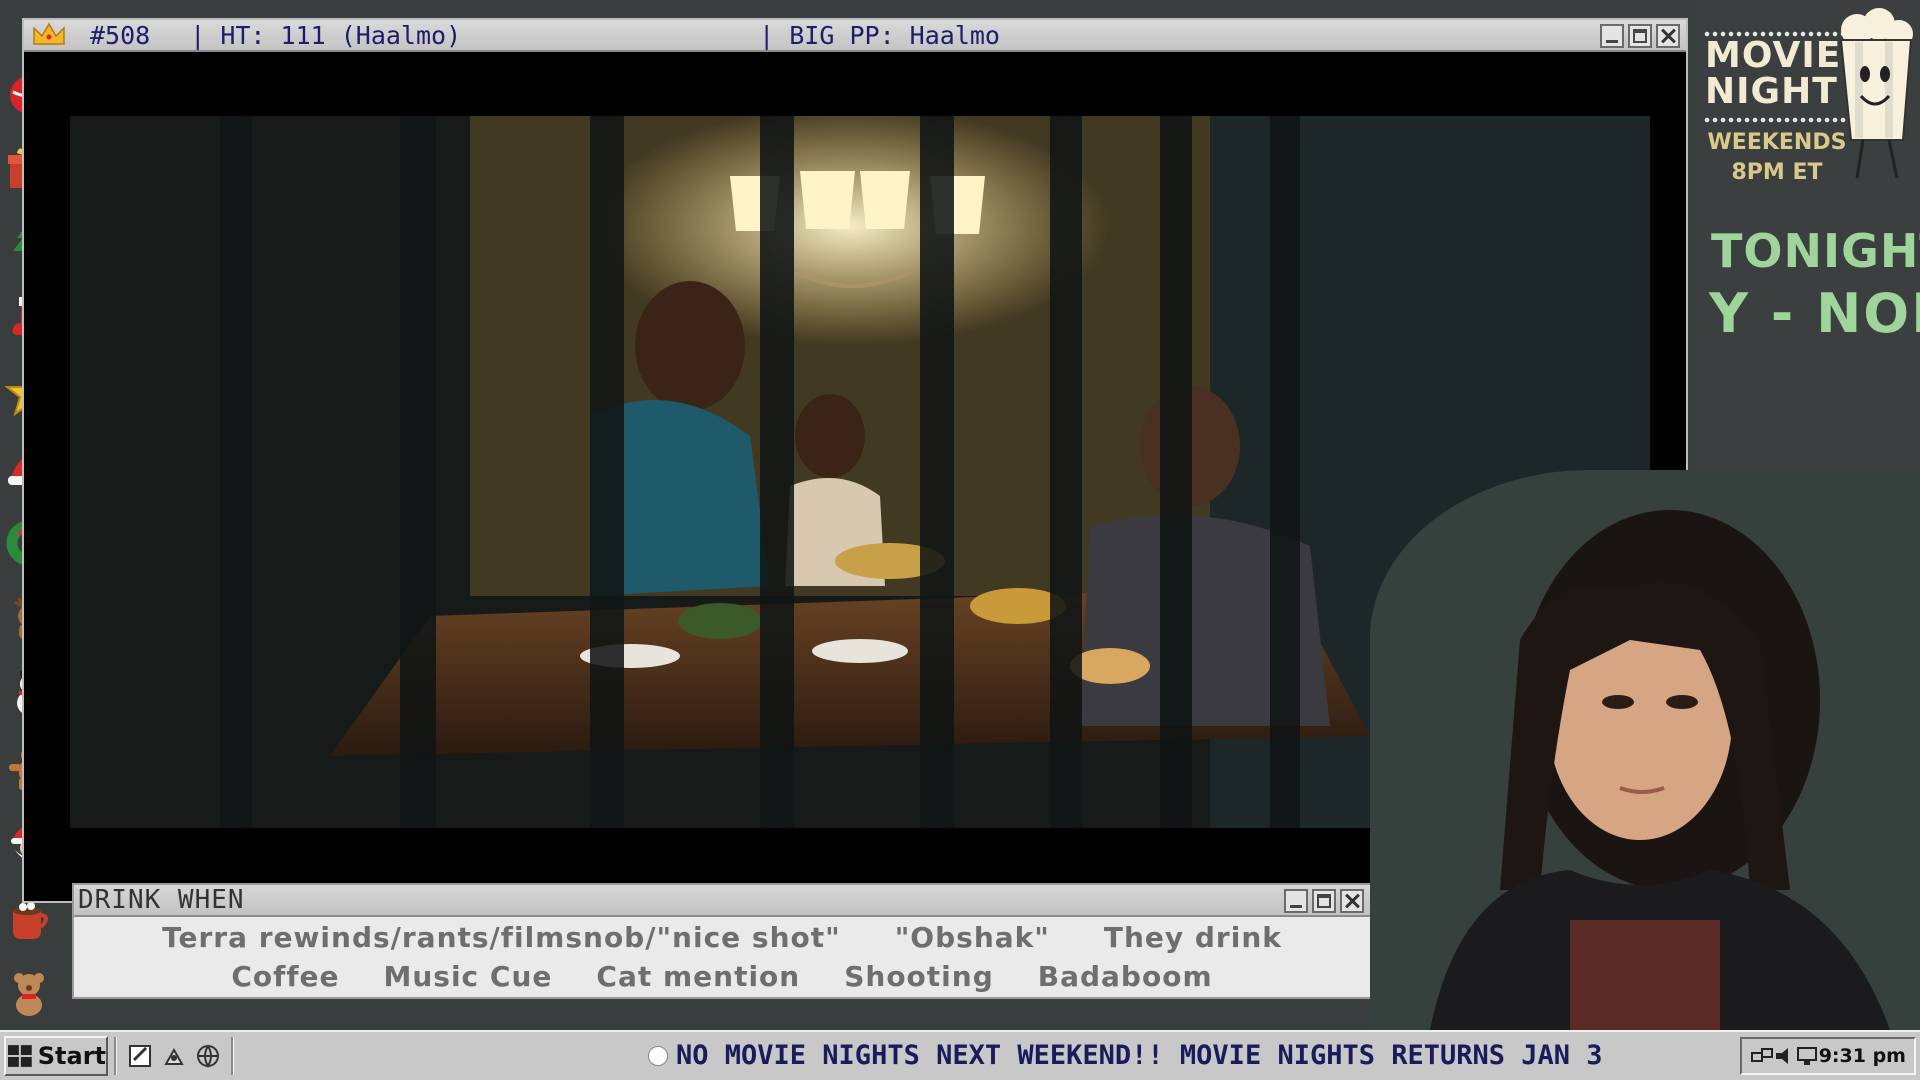 This screenshot has height=1080, width=1920. I want to click on drink-rule: "Obshak", so click(972, 937).